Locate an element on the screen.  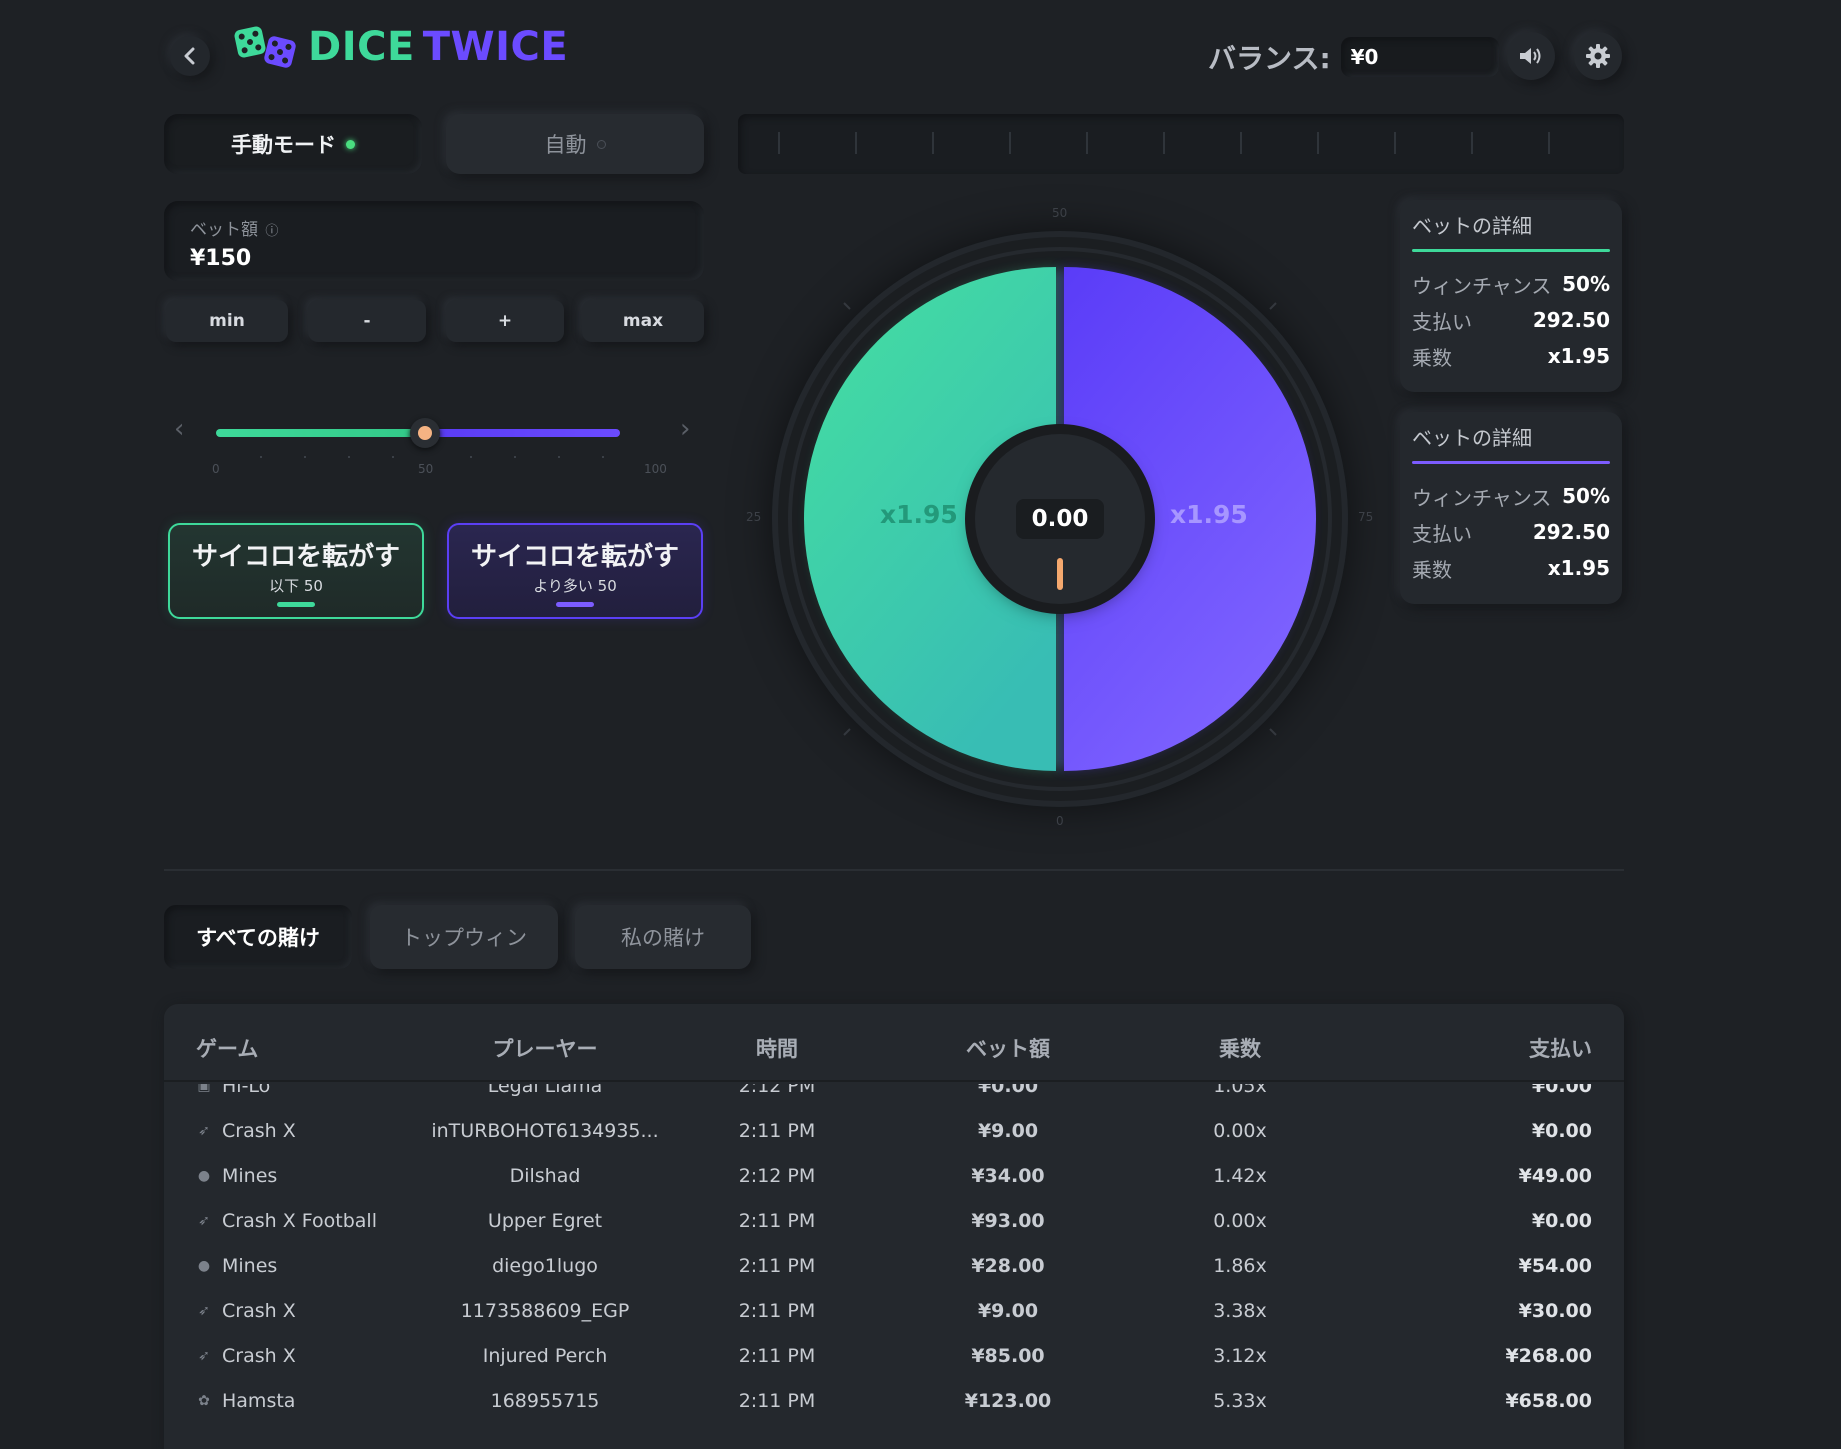
cell-multiplier: 1.42x is located at coordinates (1240, 1176).